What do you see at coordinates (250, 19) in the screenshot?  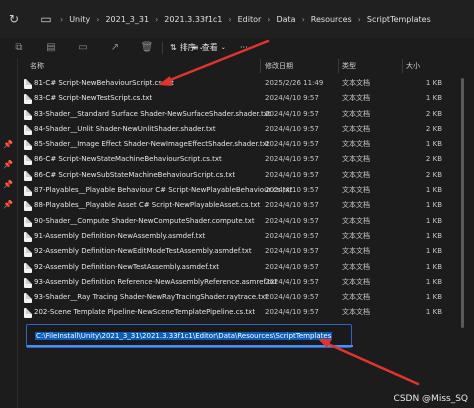 I see `breadcrumb-item: Editor` at bounding box center [250, 19].